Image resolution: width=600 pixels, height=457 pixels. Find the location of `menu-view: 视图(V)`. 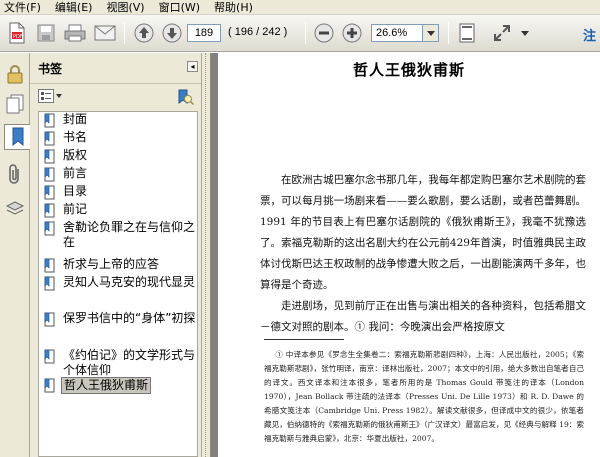

menu-view: 视图(V) is located at coordinates (125, 7).